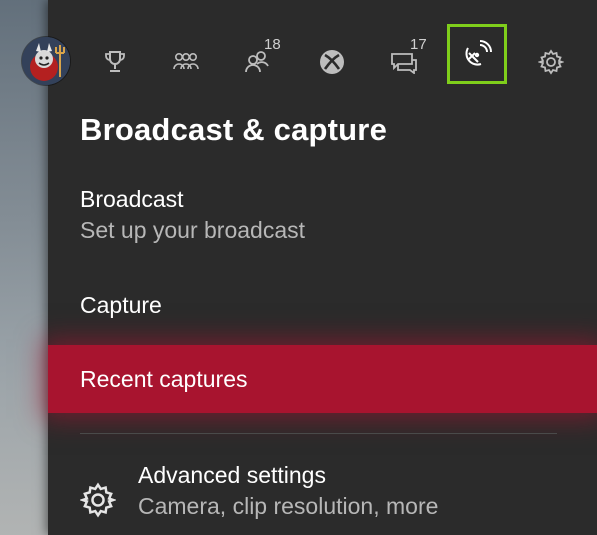 The image size is (597, 535). I want to click on advanced-settings-sublabel: Camera, clip resolution, more, so click(288, 506).